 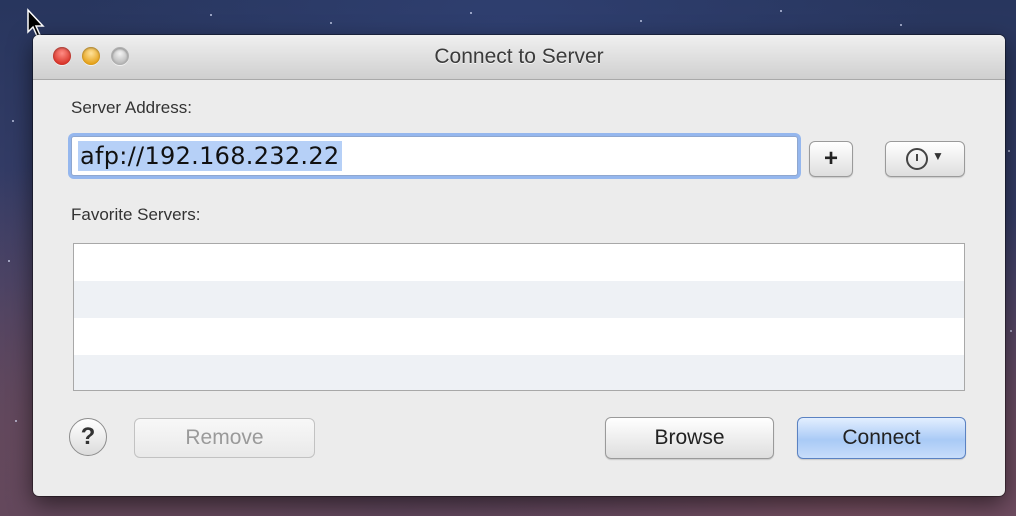 What do you see at coordinates (210, 156) in the screenshot?
I see `server-address-value: afp://192.168.232.22` at bounding box center [210, 156].